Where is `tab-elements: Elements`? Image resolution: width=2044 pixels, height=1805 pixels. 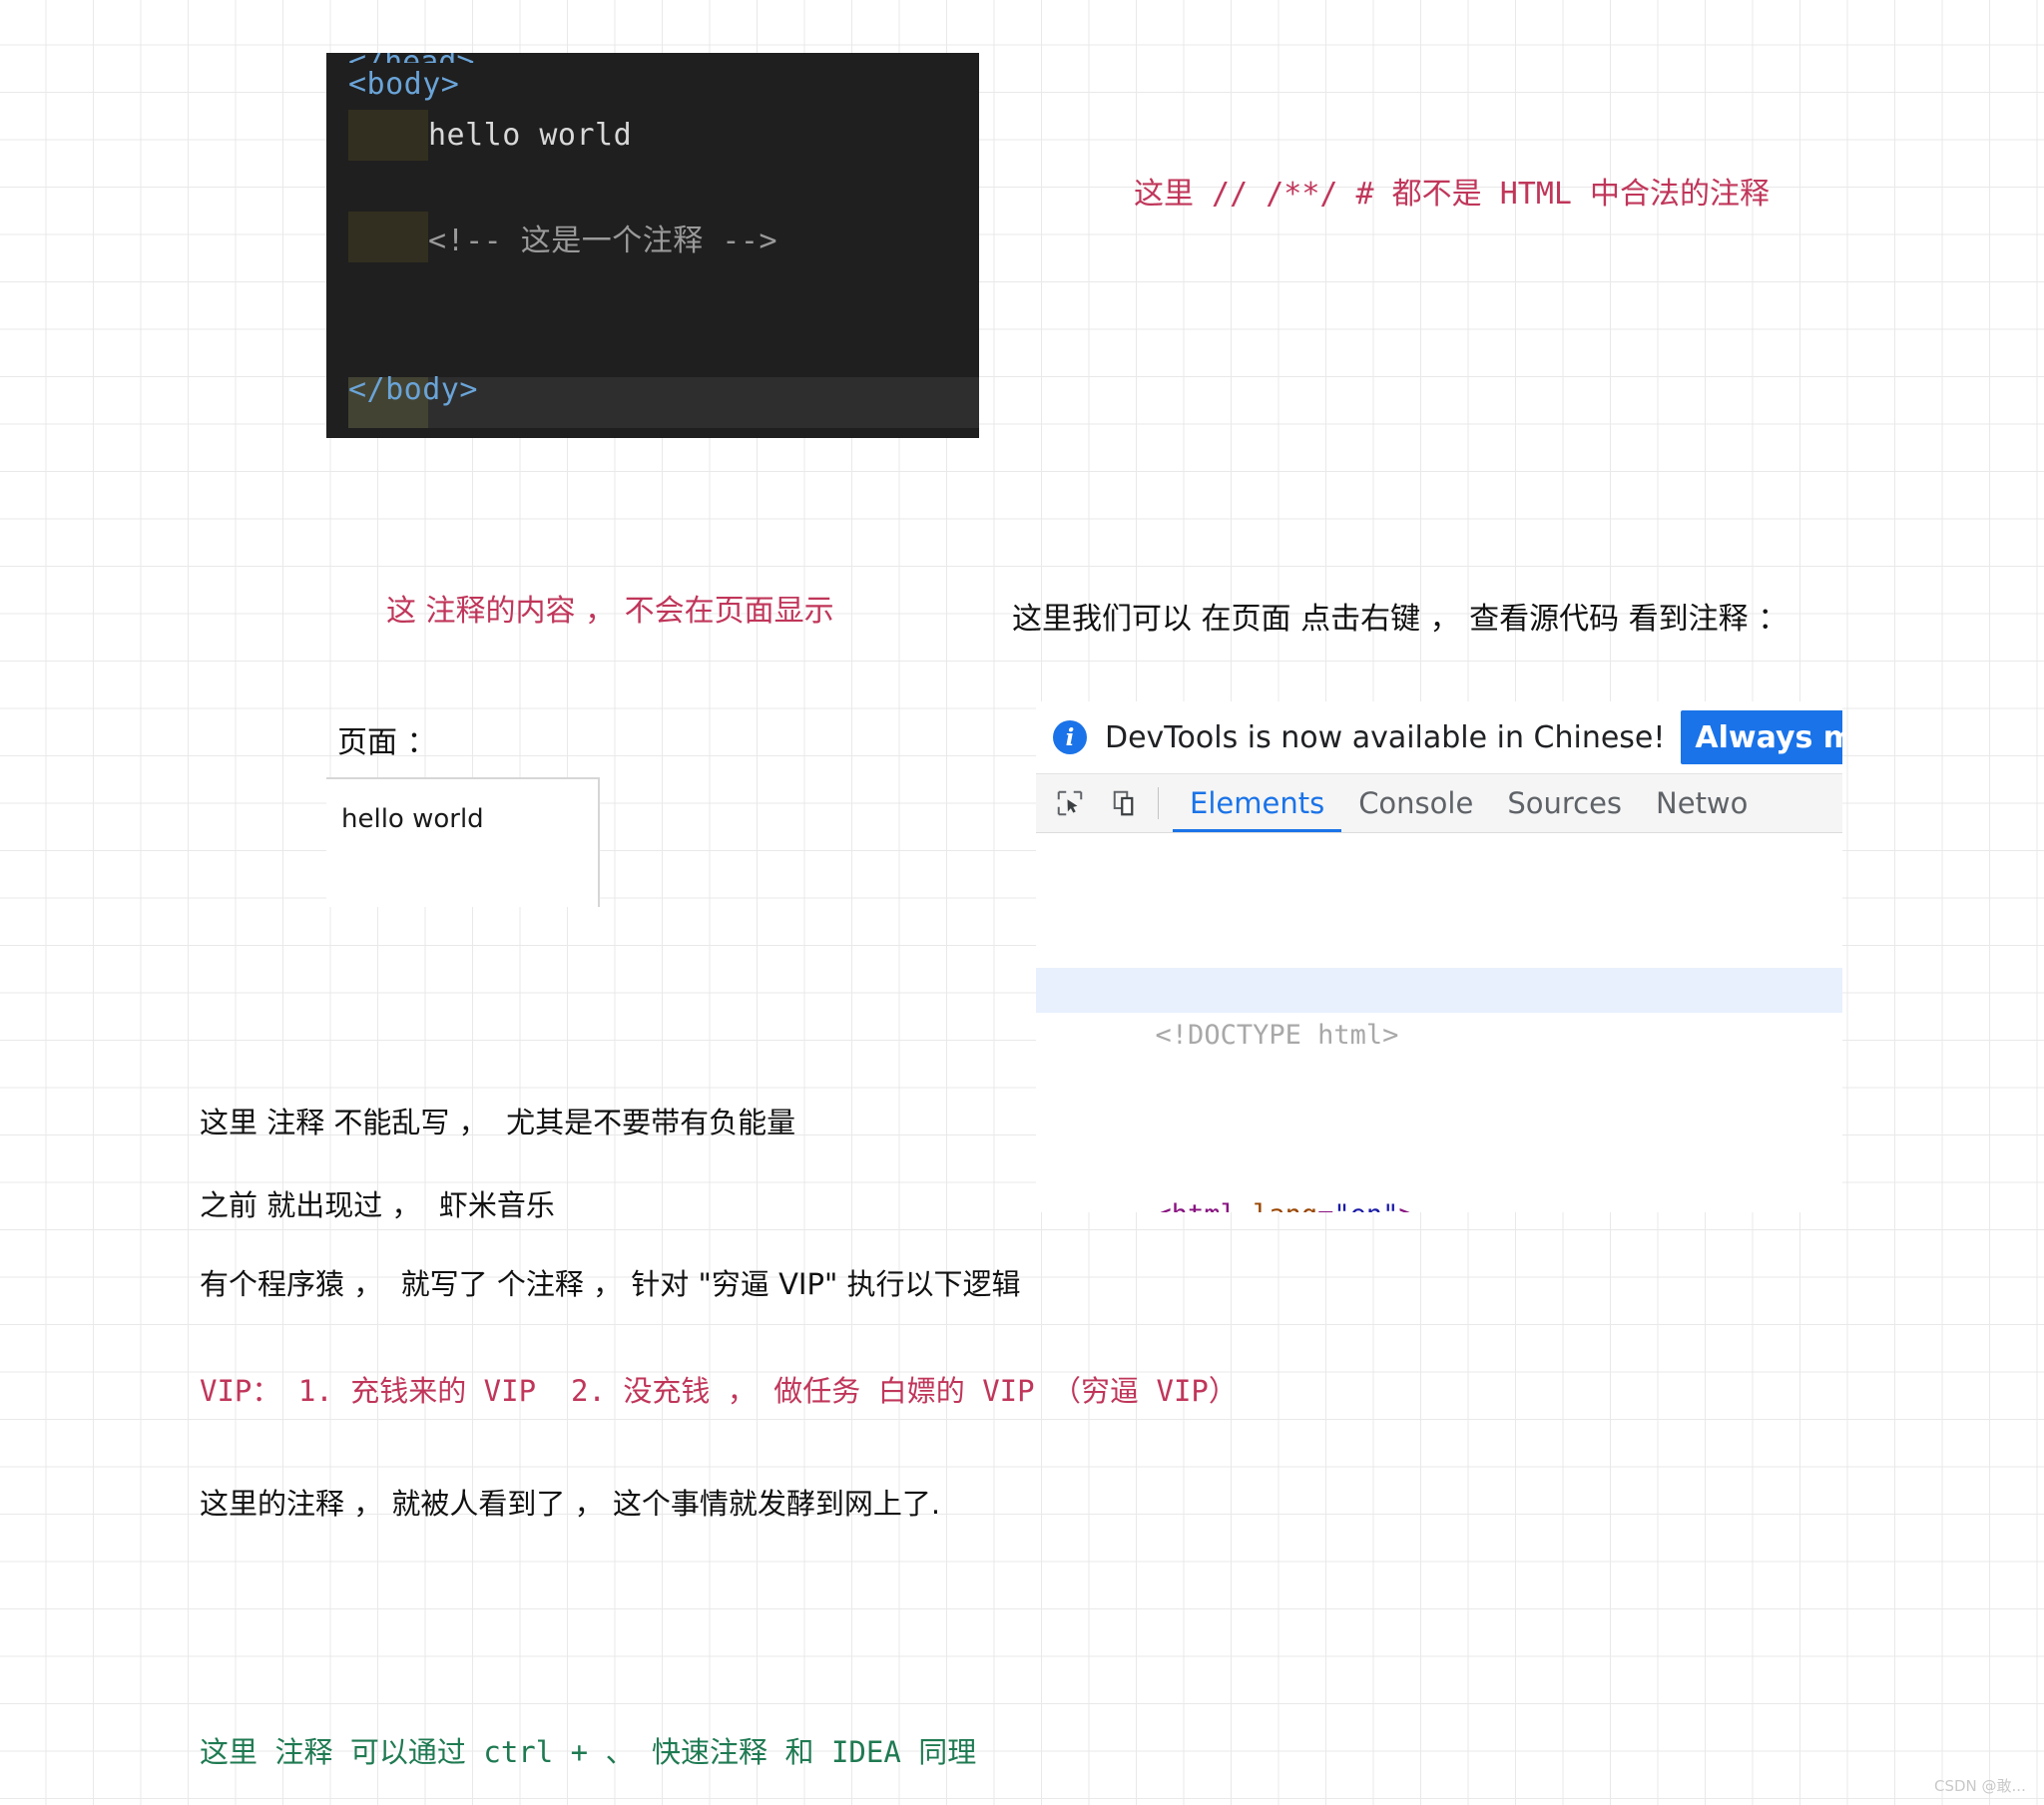 tab-elements: Elements is located at coordinates (1257, 803).